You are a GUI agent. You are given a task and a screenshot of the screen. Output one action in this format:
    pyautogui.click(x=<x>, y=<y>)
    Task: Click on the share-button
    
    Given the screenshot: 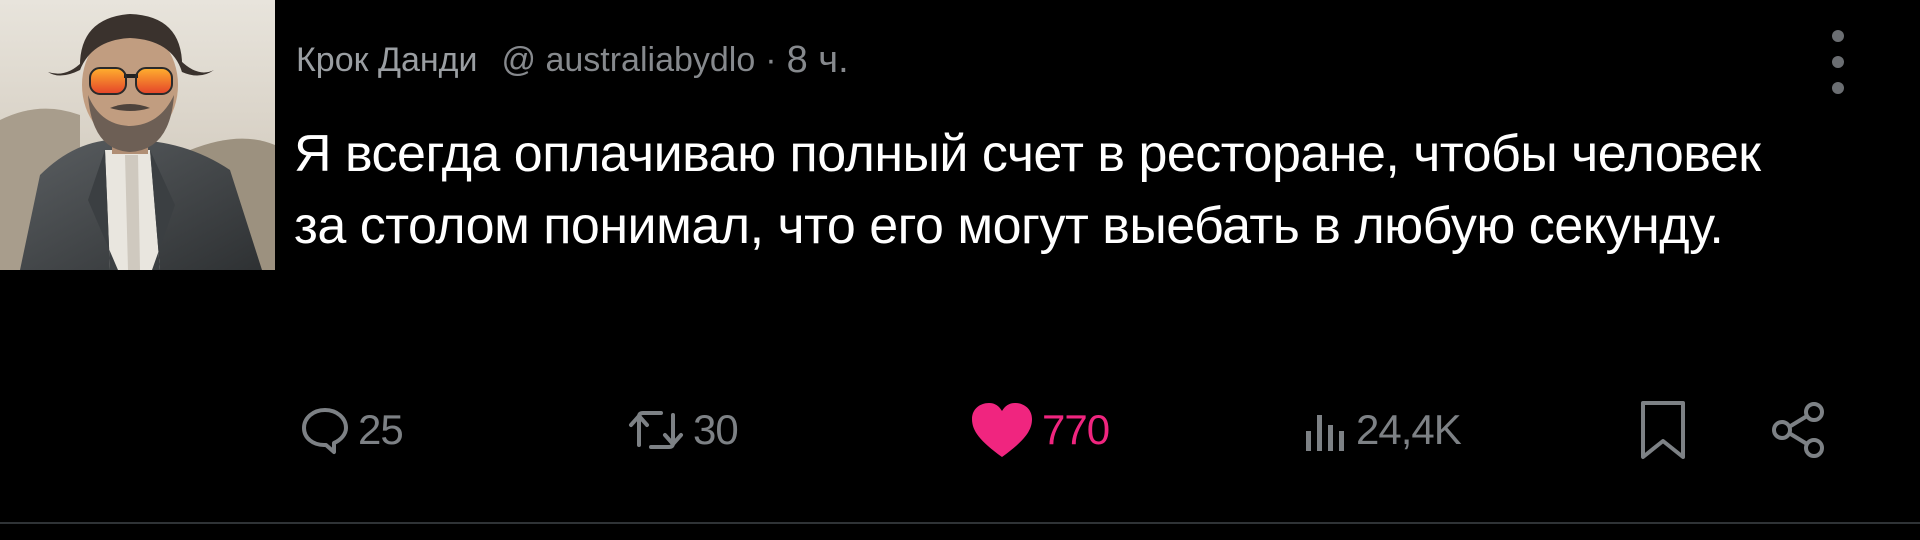 What is the action you would take?
    pyautogui.click(x=1799, y=430)
    